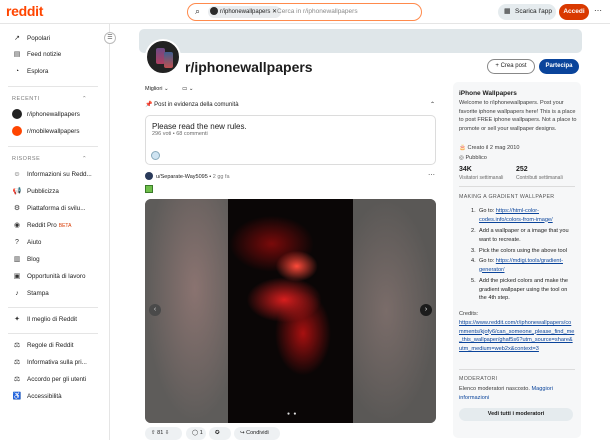 This screenshot has height=440, width=610. Describe the element at coordinates (49, 99) in the screenshot. I see `recent-section-header: RECENTI ⌃` at that location.